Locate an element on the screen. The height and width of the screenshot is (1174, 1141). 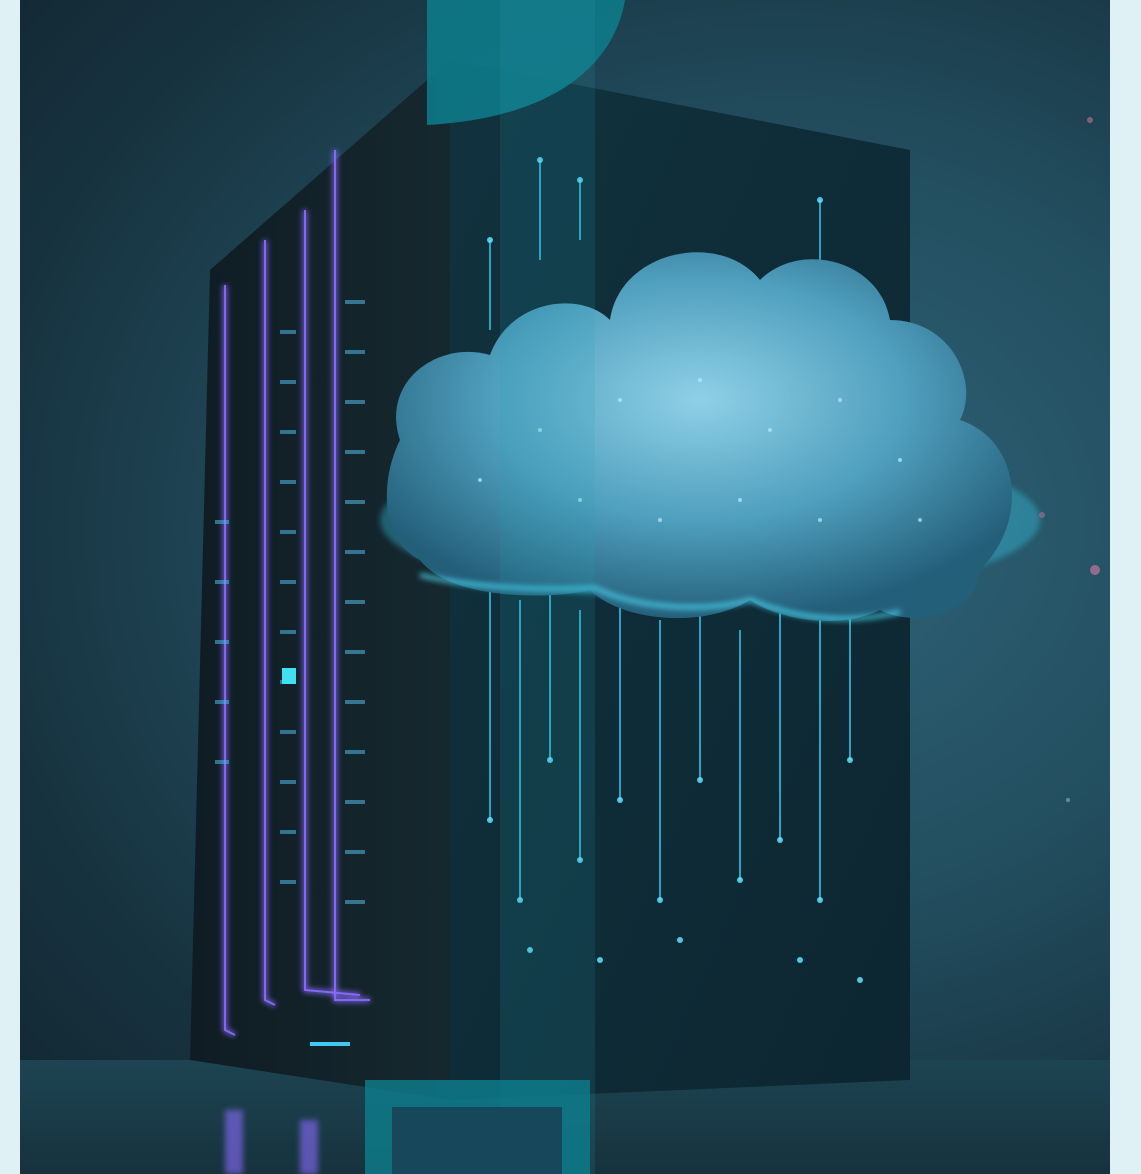
base-light is located at coordinates (330, 1044).